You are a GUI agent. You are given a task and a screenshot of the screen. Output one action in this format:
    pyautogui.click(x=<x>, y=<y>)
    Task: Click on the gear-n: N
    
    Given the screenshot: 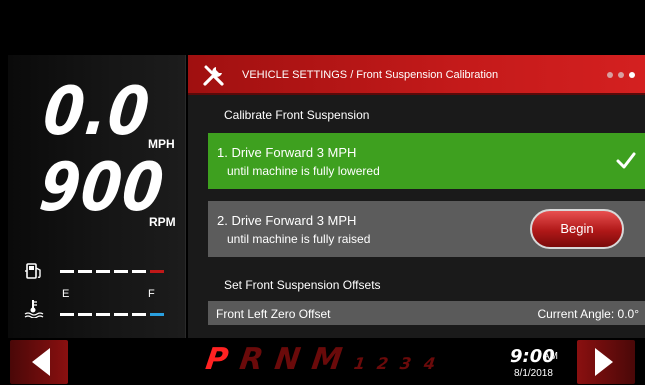 What is the action you would take?
    pyautogui.click(x=287, y=359)
    